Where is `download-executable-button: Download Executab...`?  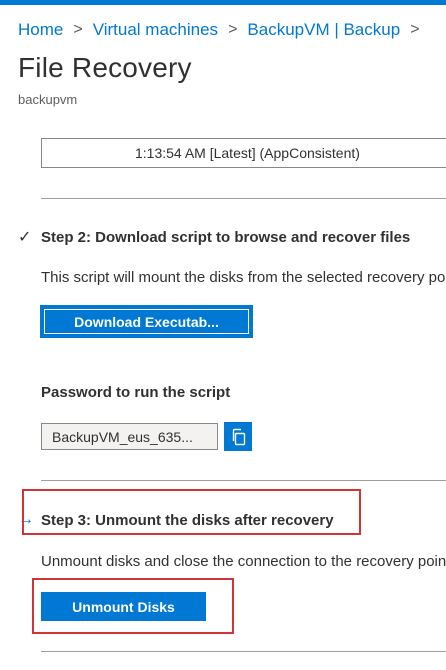 download-executable-button: Download Executab... is located at coordinates (146, 321).